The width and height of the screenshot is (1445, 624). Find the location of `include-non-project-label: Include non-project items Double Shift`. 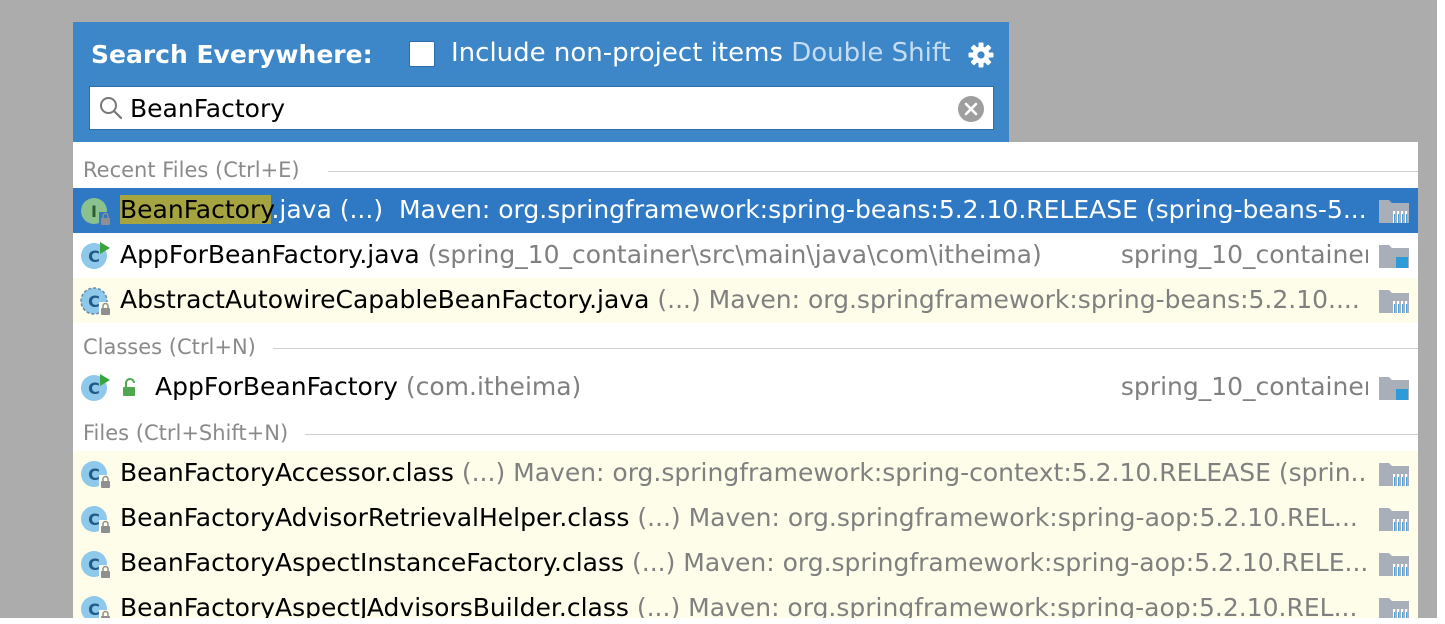

include-non-project-label: Include non-project items Double Shift is located at coordinates (701, 53).